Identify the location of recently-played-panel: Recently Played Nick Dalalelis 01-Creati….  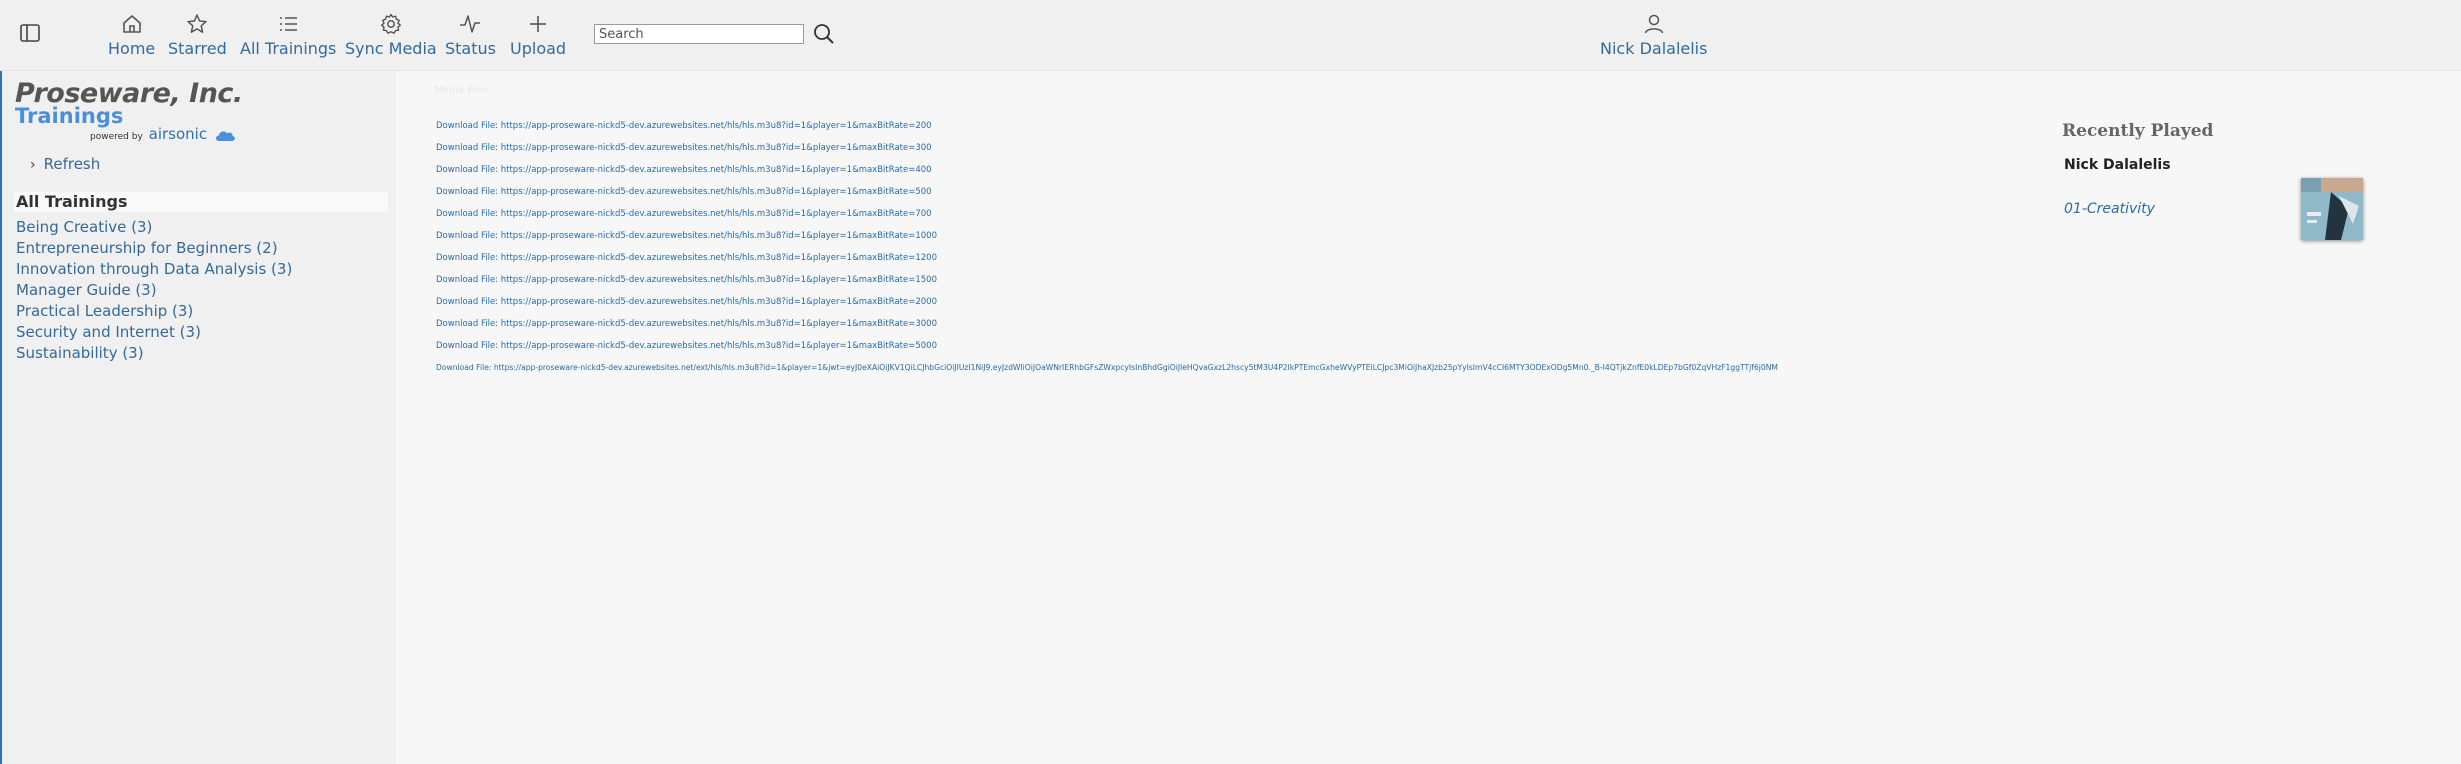
(2138, 169).